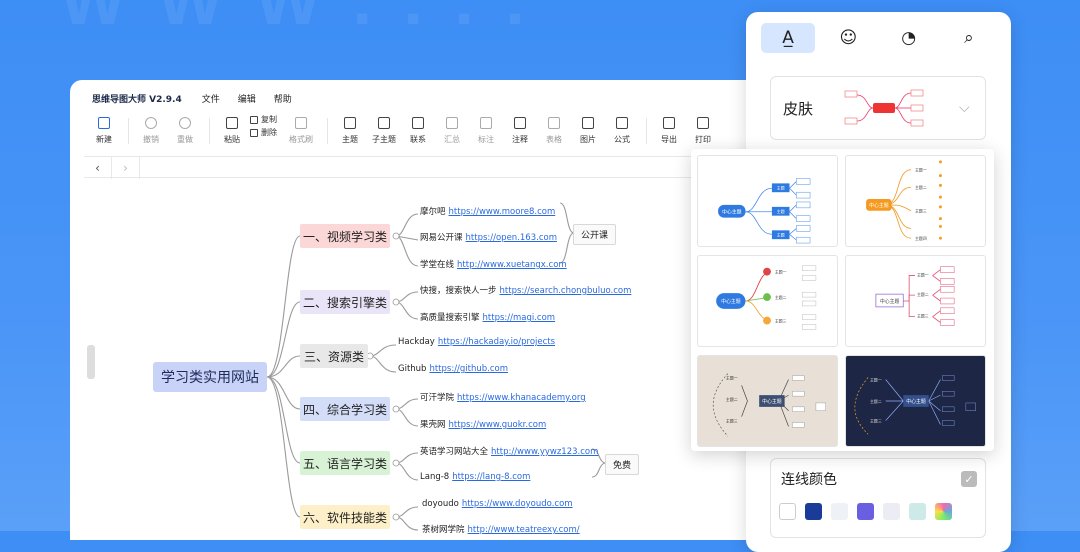 This screenshot has height=552, width=1080. Describe the element at coordinates (345, 409) in the screenshot. I see `branch-general: 四、综合学习类` at that location.